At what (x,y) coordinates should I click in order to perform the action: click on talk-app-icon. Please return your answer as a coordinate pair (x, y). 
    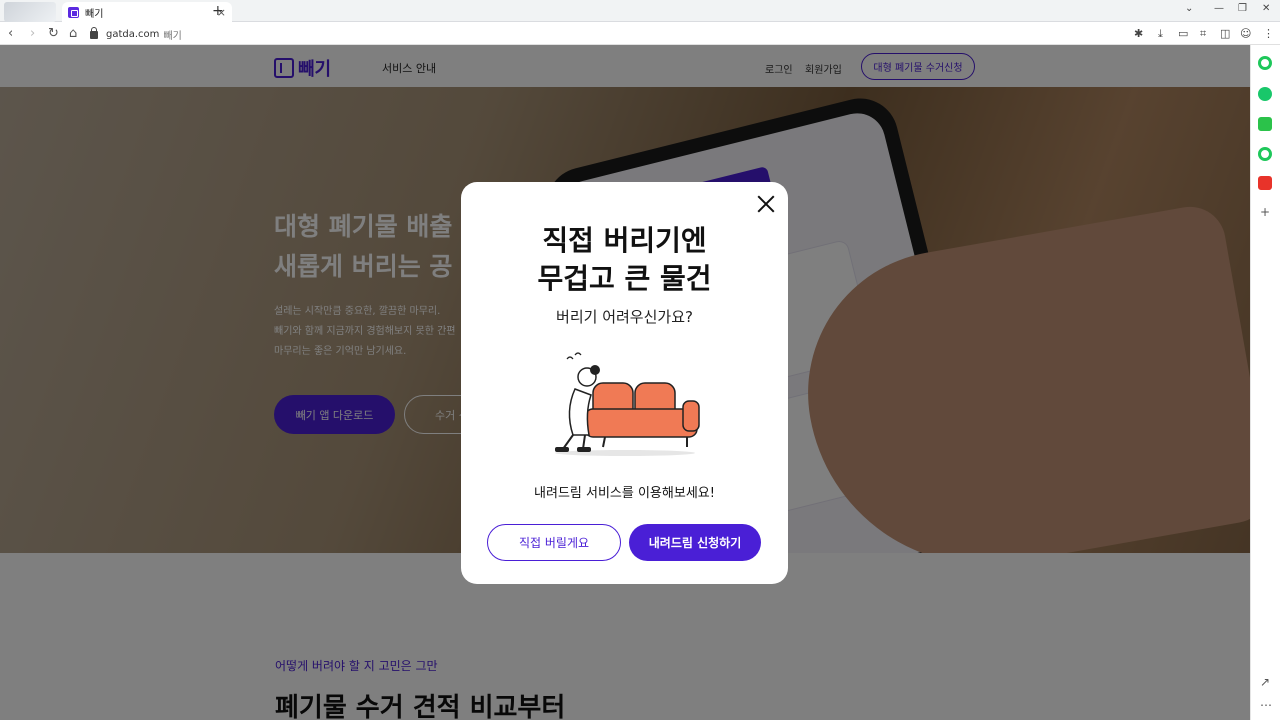
    Looking at the image, I should click on (1265, 124).